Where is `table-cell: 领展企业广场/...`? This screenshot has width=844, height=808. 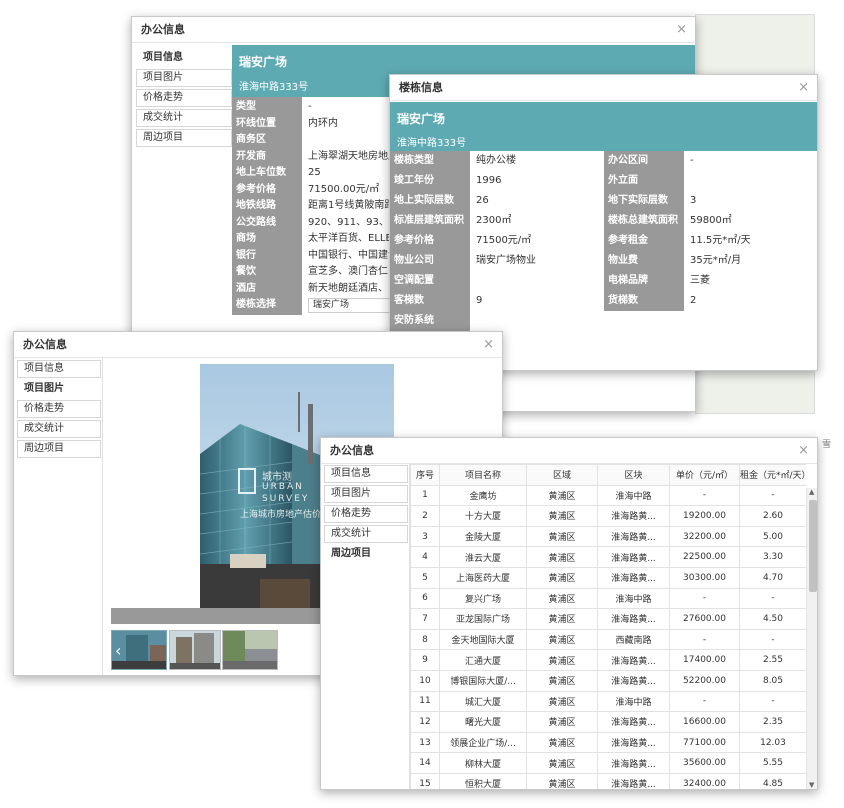 table-cell: 领展企业广场/... is located at coordinates (483, 742).